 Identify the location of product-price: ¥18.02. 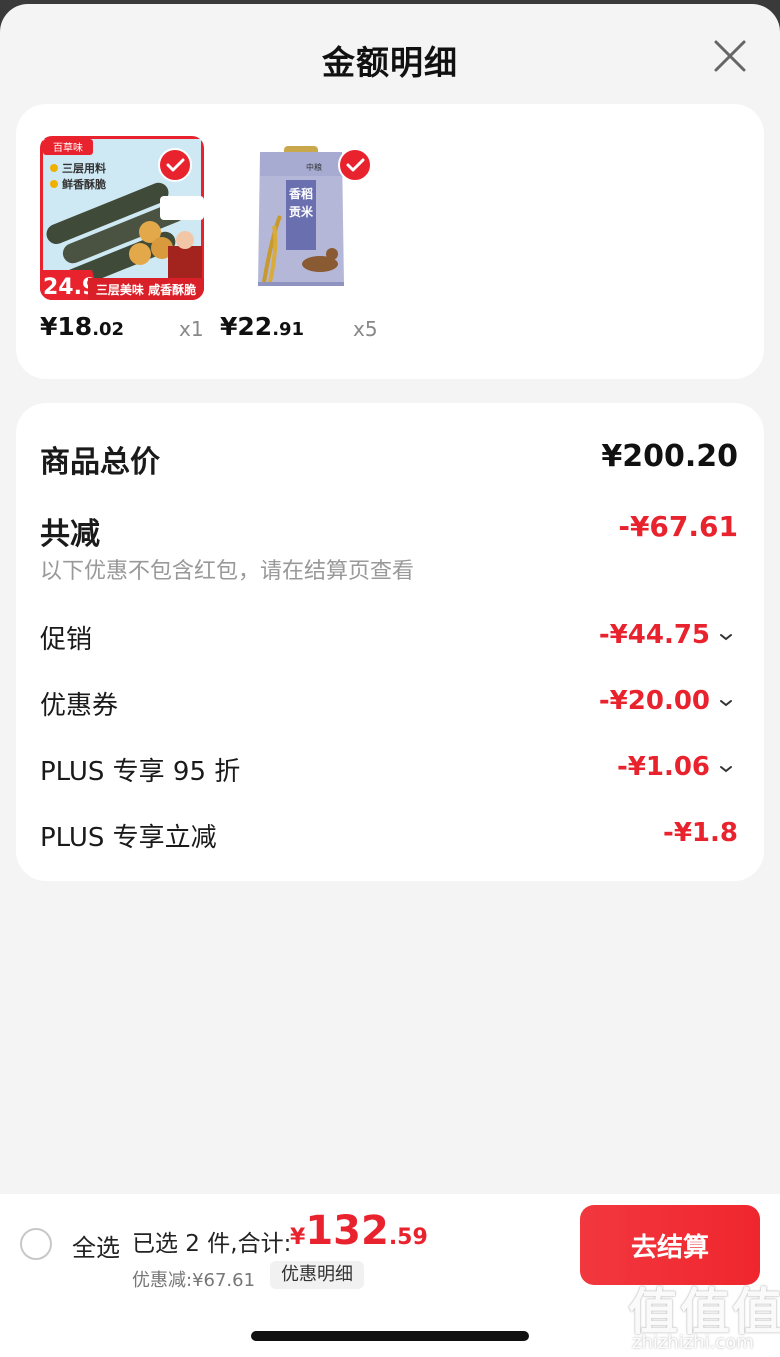
(82, 326).